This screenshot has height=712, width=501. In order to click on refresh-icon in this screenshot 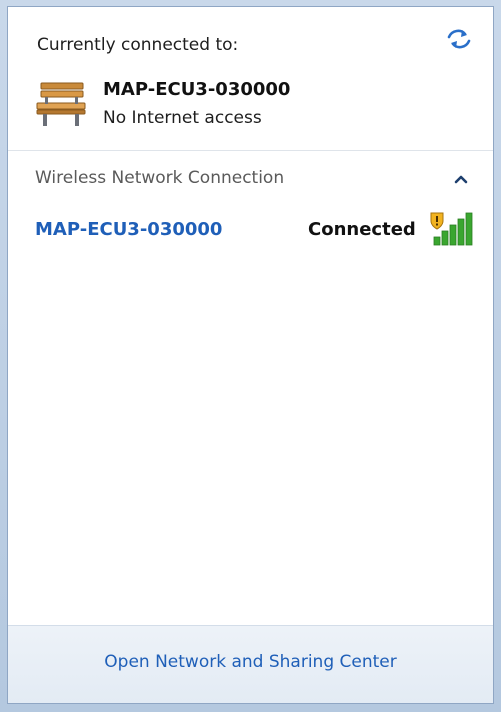, I will do `click(459, 39)`.